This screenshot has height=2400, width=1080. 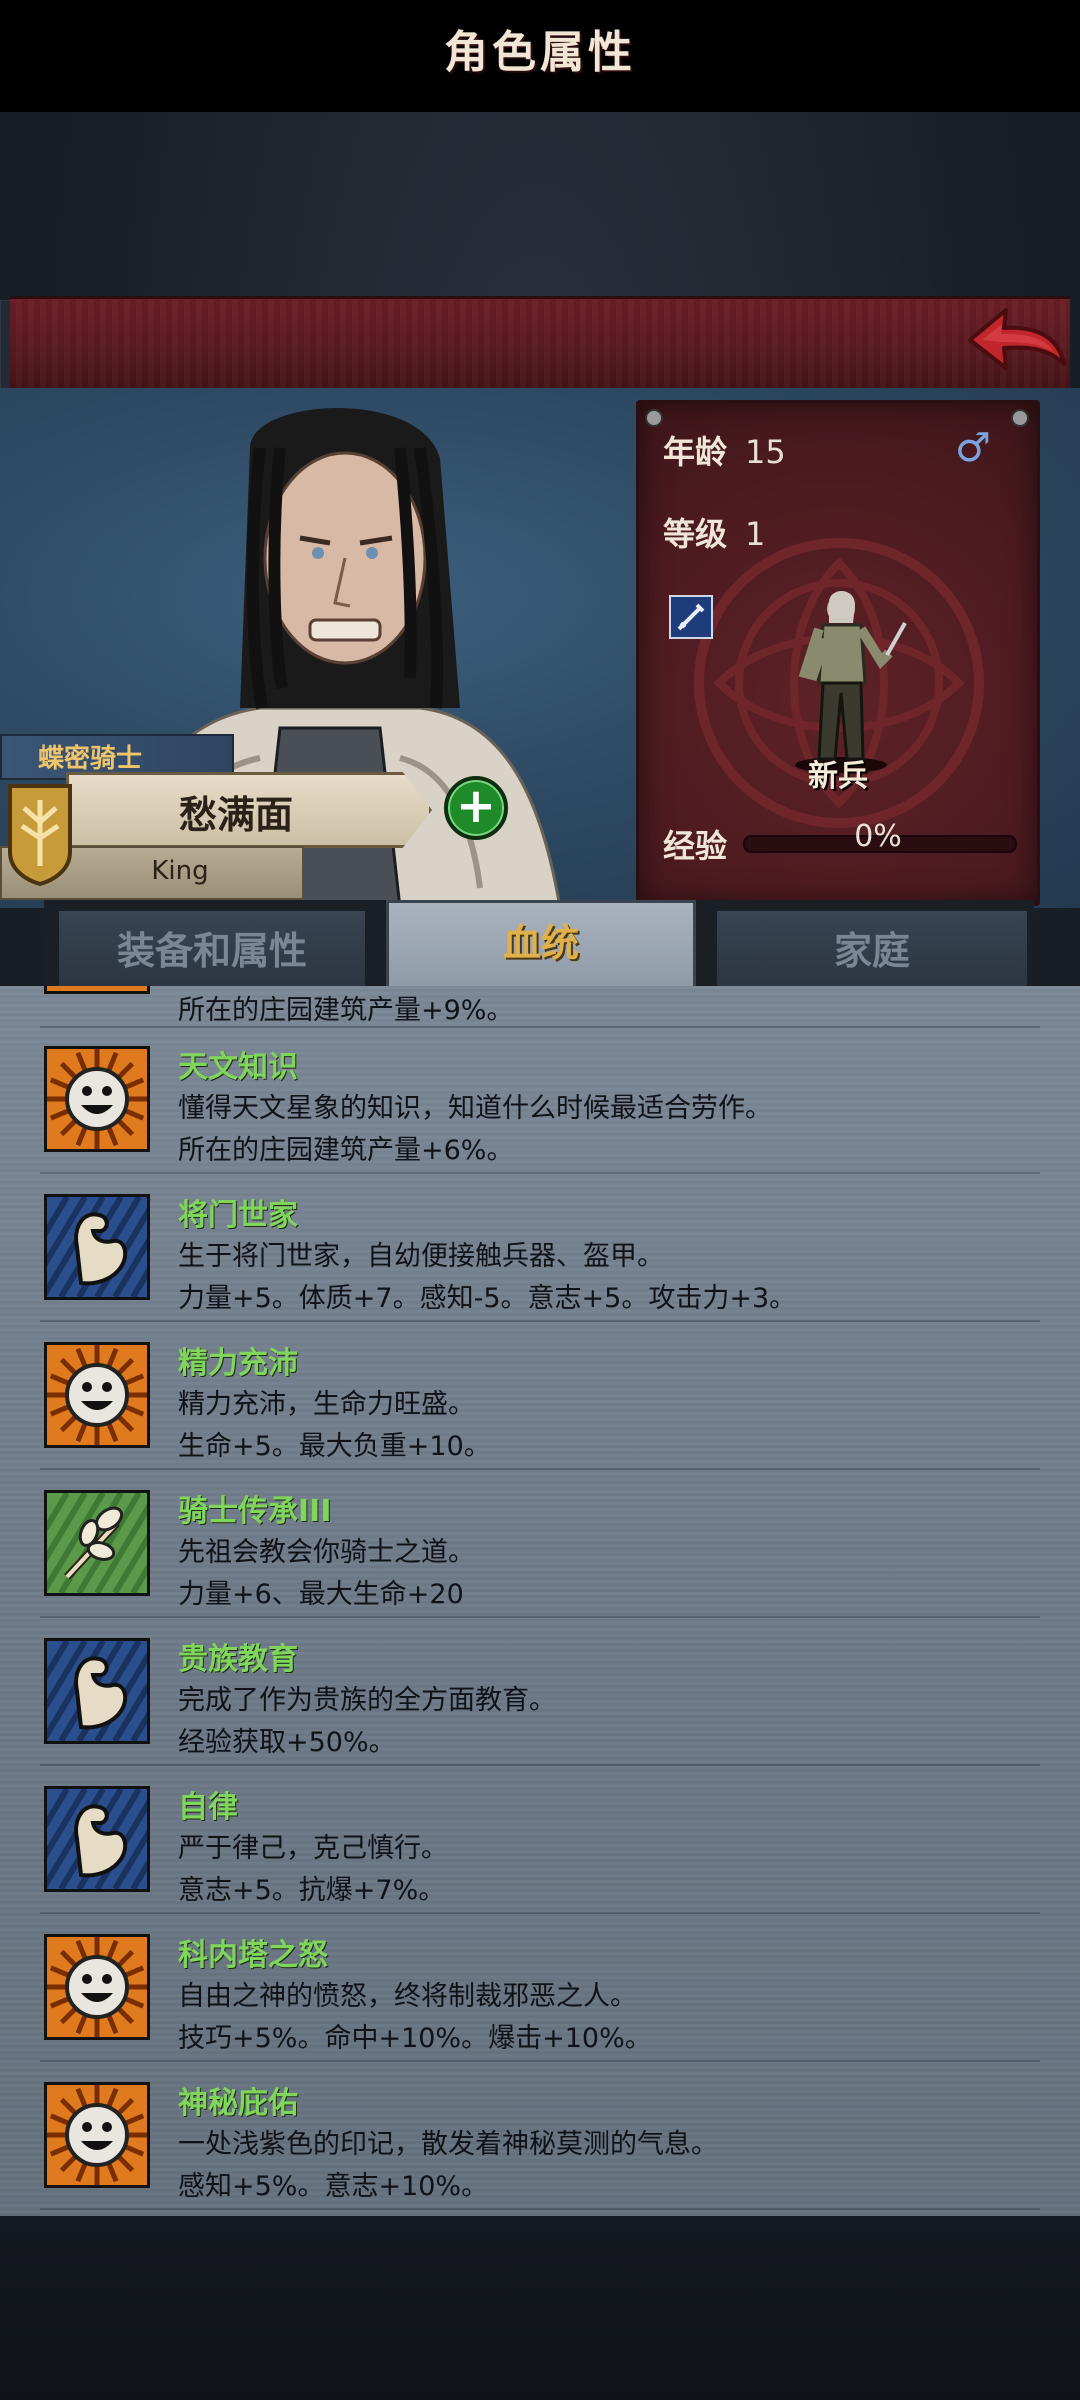 I want to click on list-item: 天文知识懂得天文星象的知识，知道什么时候最适合劳作。 所在的庄园建筑产量+6%。, so click(x=540, y=1101).